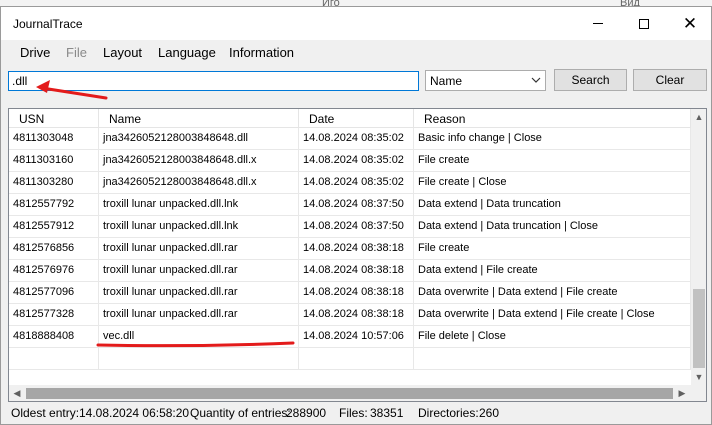  Describe the element at coordinates (356, 52) in the screenshot. I see `menu-bar: Drive File Layout Language Information` at that location.